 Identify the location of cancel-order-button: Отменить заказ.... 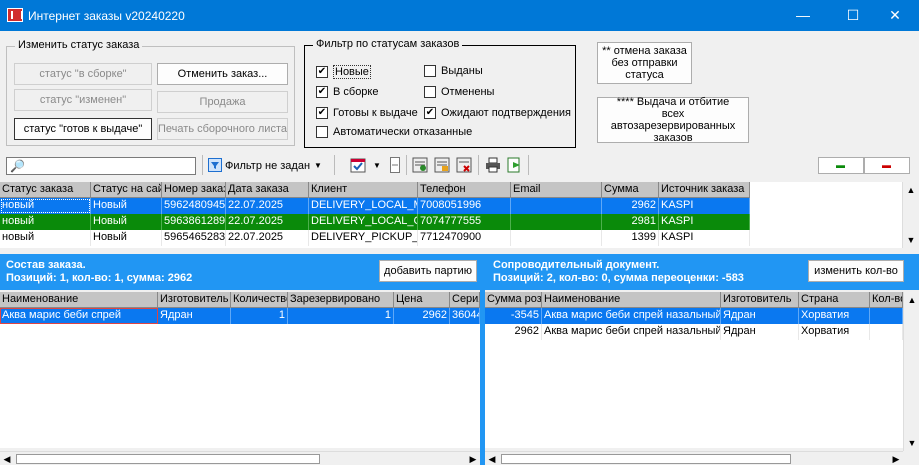
(222, 74).